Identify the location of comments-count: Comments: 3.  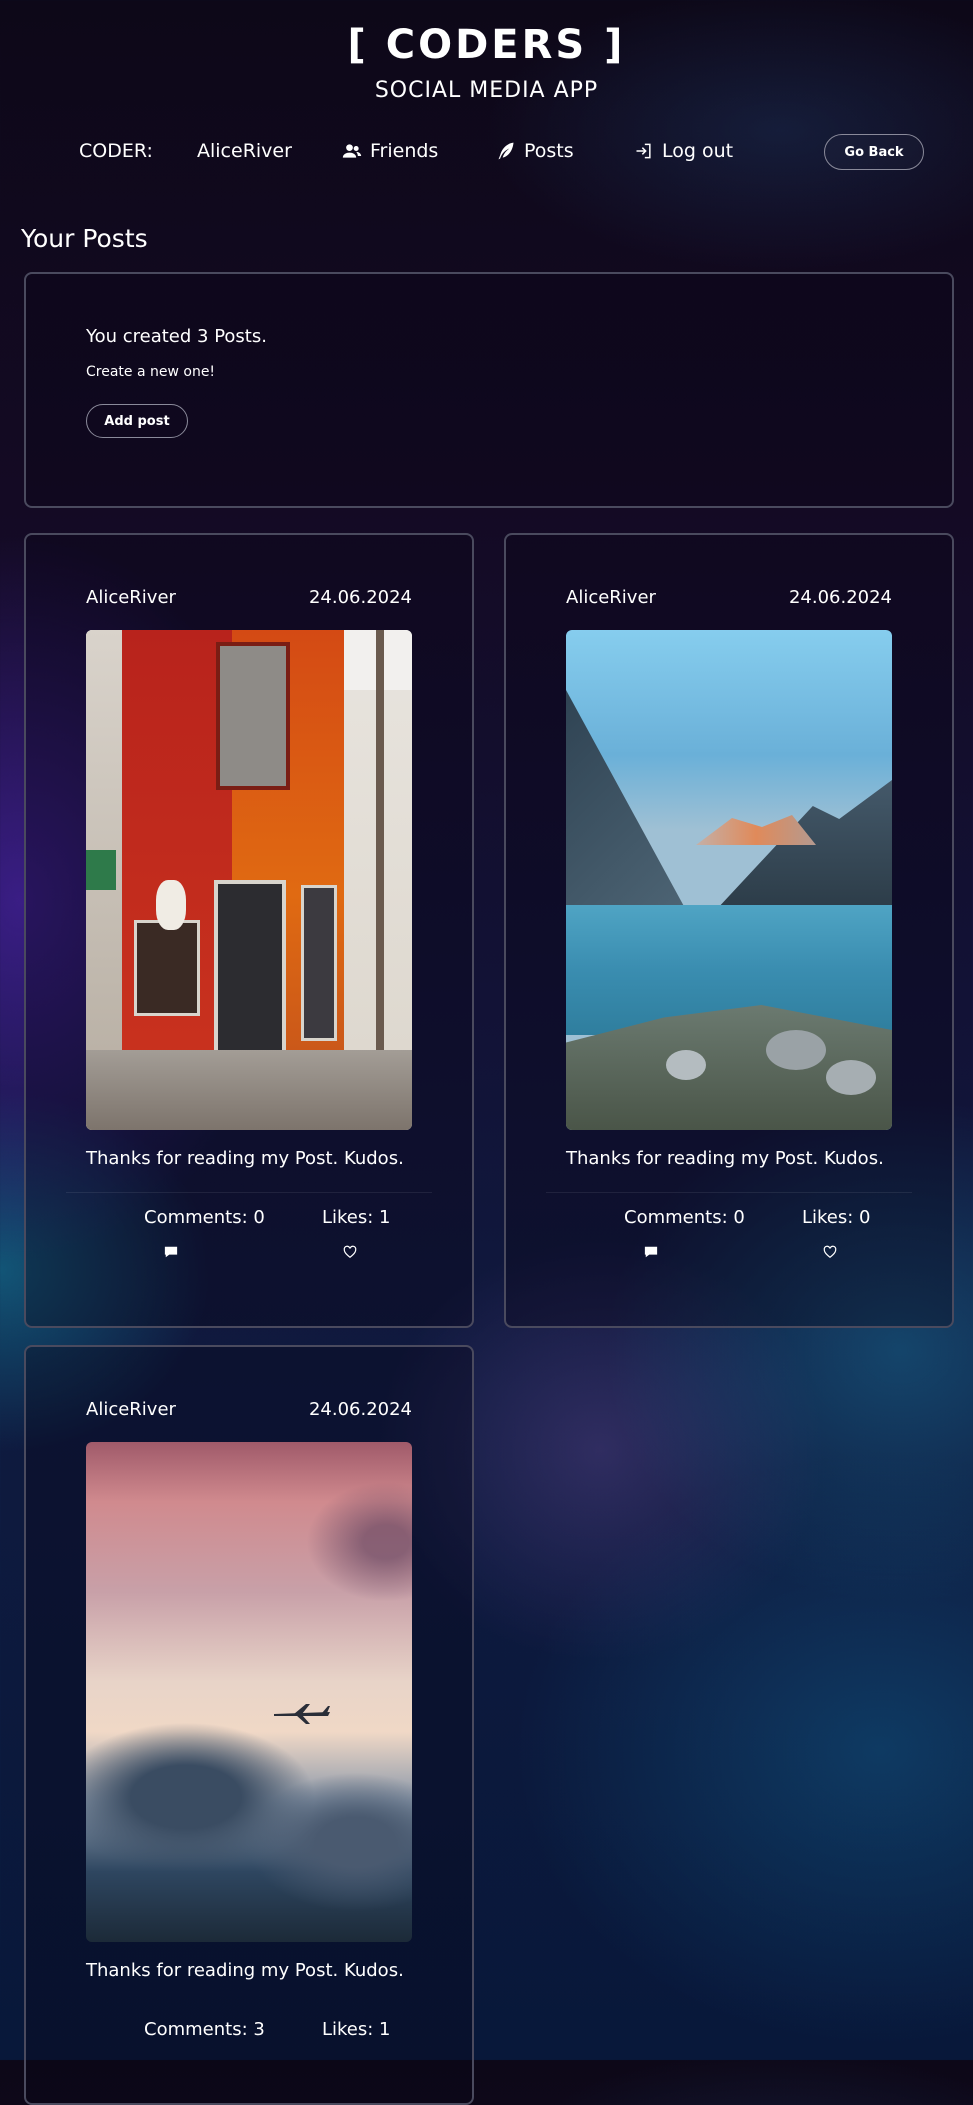
(204, 2029).